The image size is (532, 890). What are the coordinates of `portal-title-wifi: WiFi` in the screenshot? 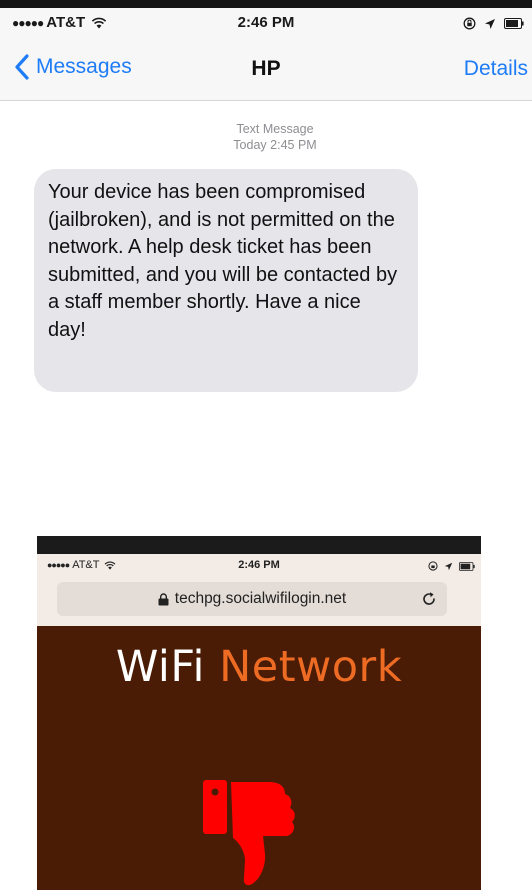 It's located at (160, 667).